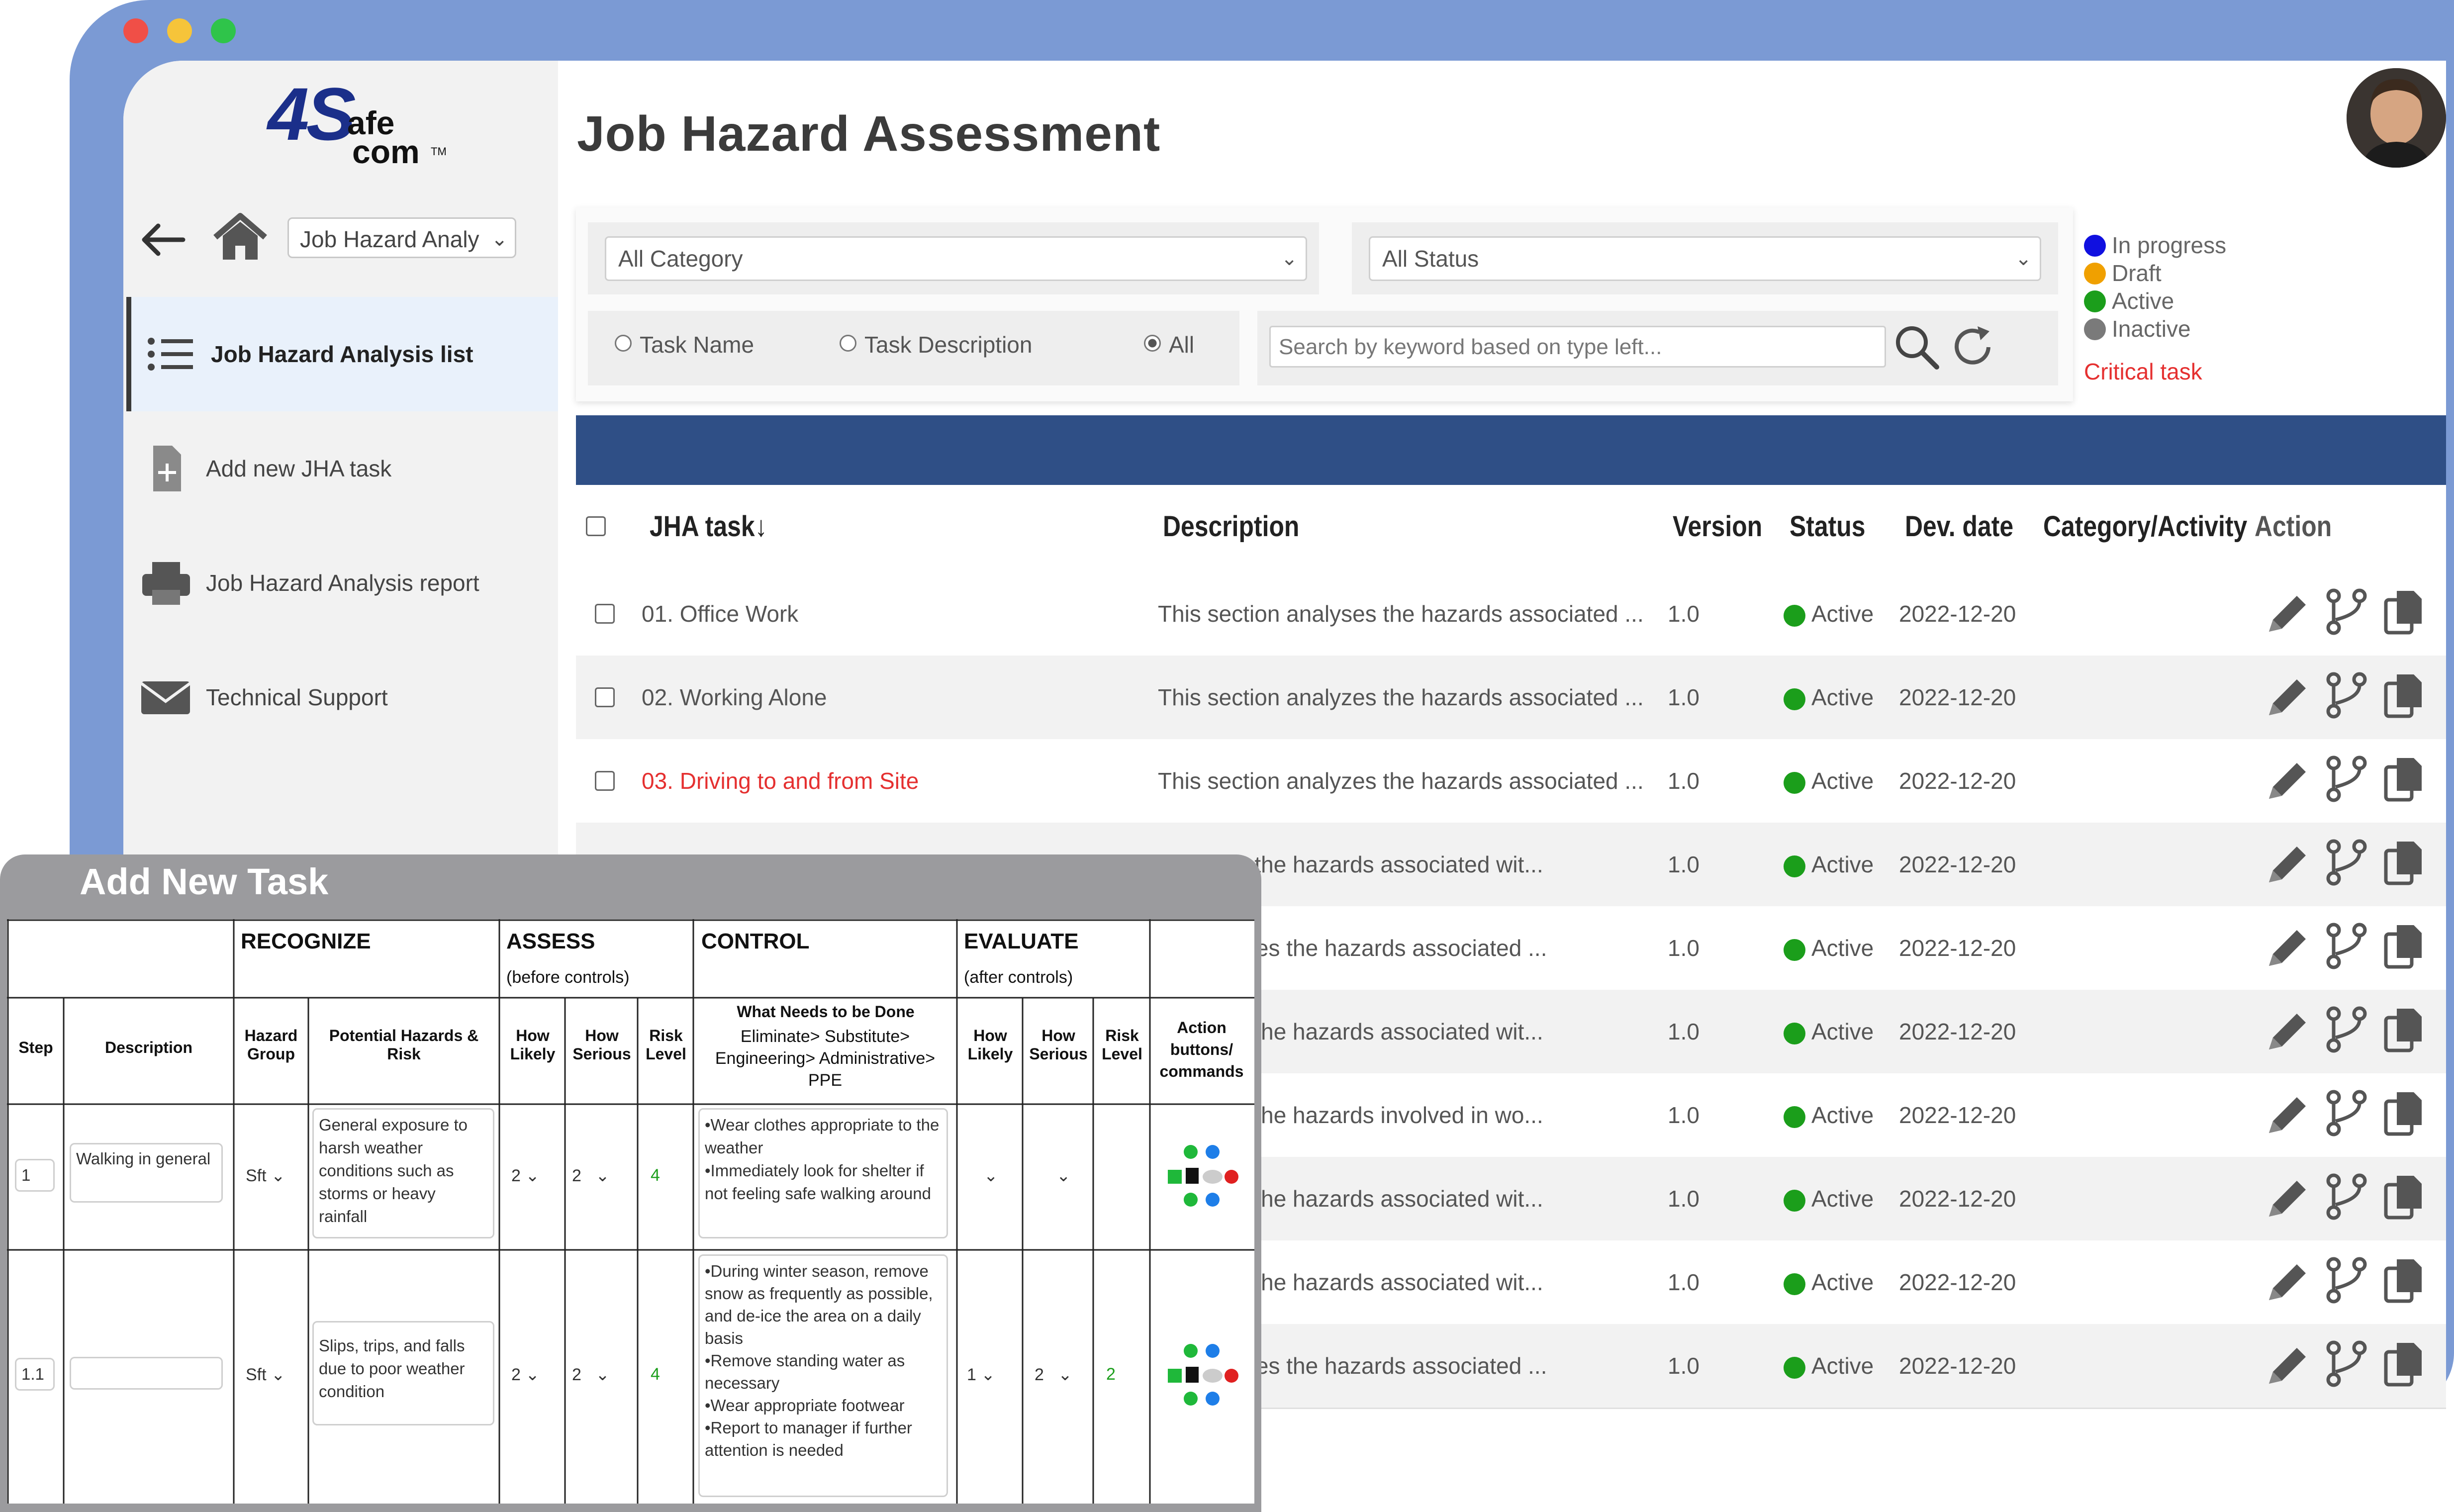 The image size is (2454, 1512). I want to click on status-active-dot, so click(1794, 1033).